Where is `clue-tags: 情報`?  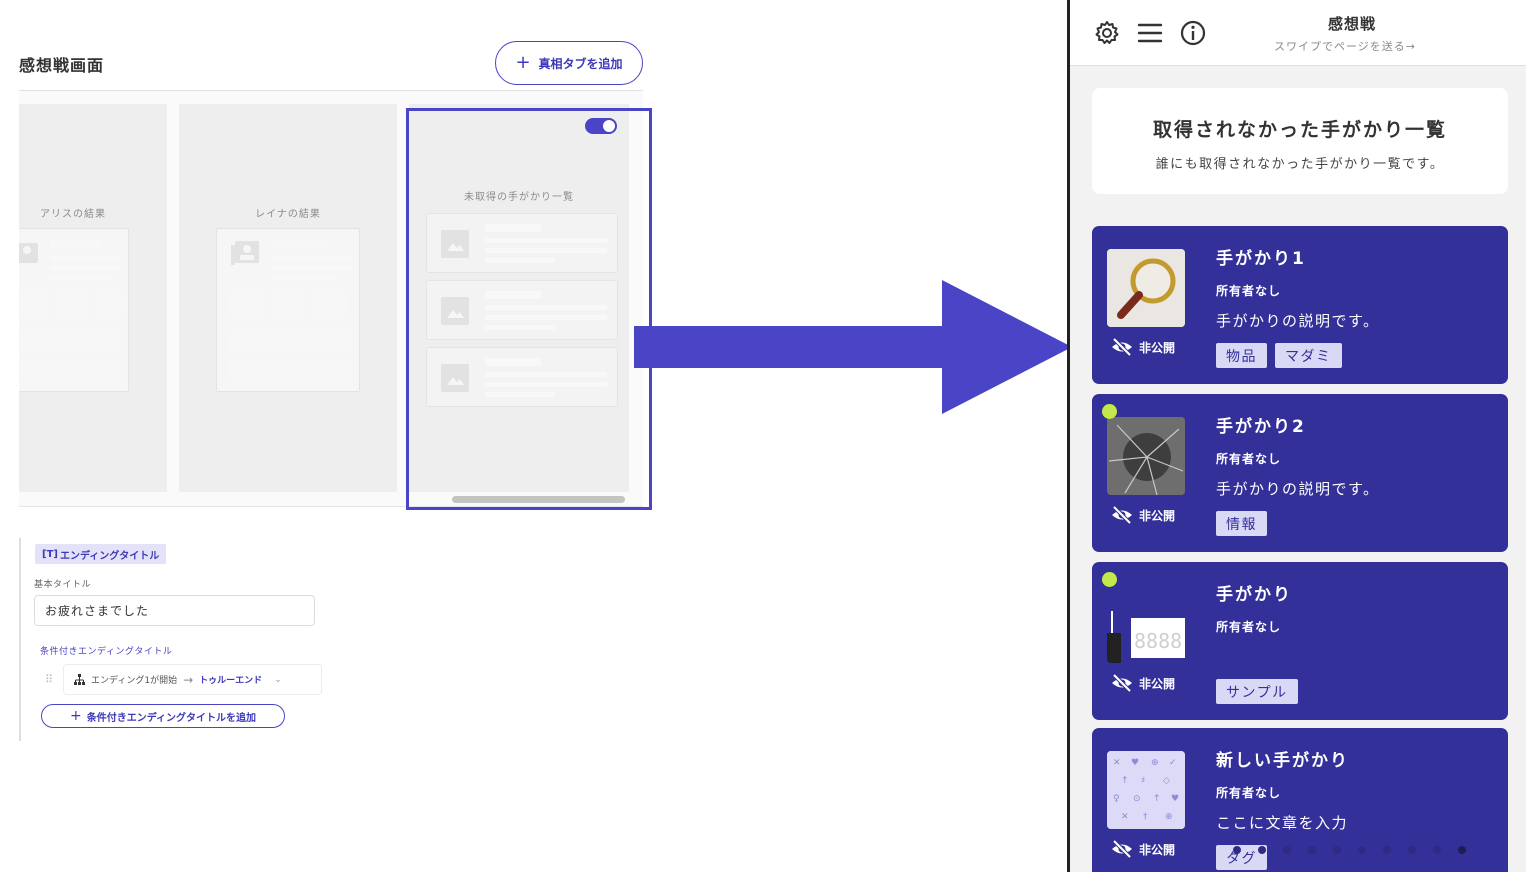 clue-tags: 情報 is located at coordinates (1241, 523).